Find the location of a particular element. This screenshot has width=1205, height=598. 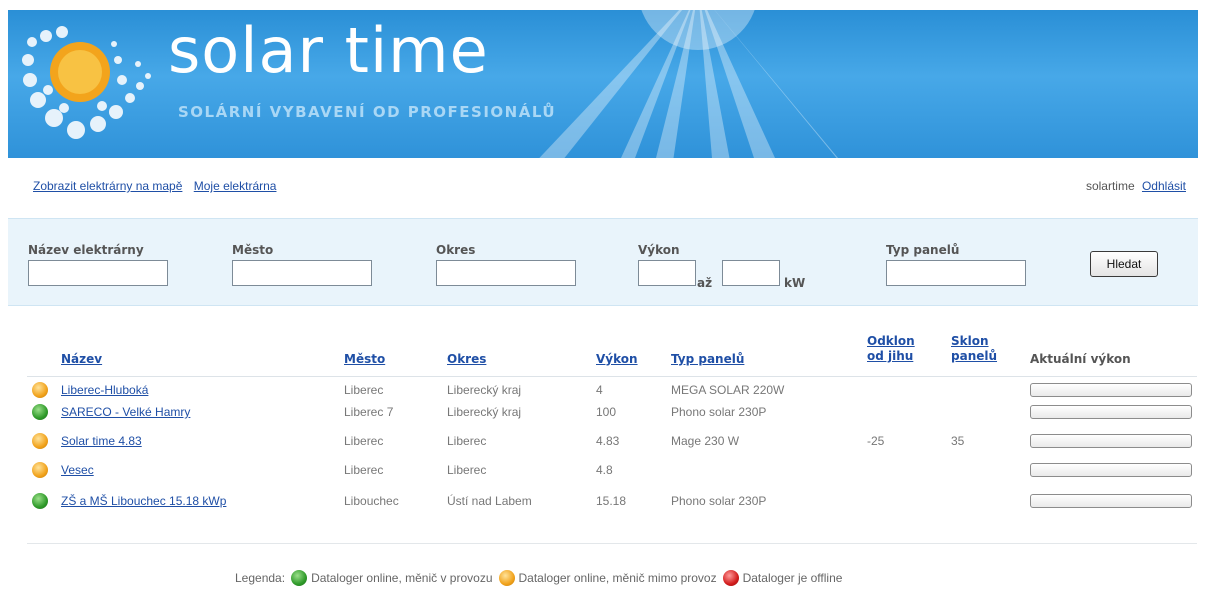

col-header-district: Okres is located at coordinates (466, 359).